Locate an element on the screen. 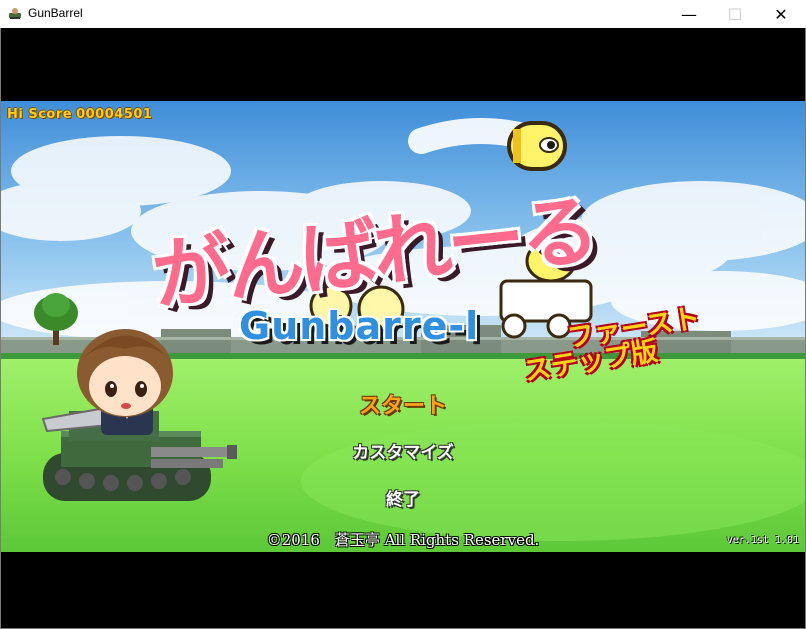  close-button: ✕ is located at coordinates (781, 14).